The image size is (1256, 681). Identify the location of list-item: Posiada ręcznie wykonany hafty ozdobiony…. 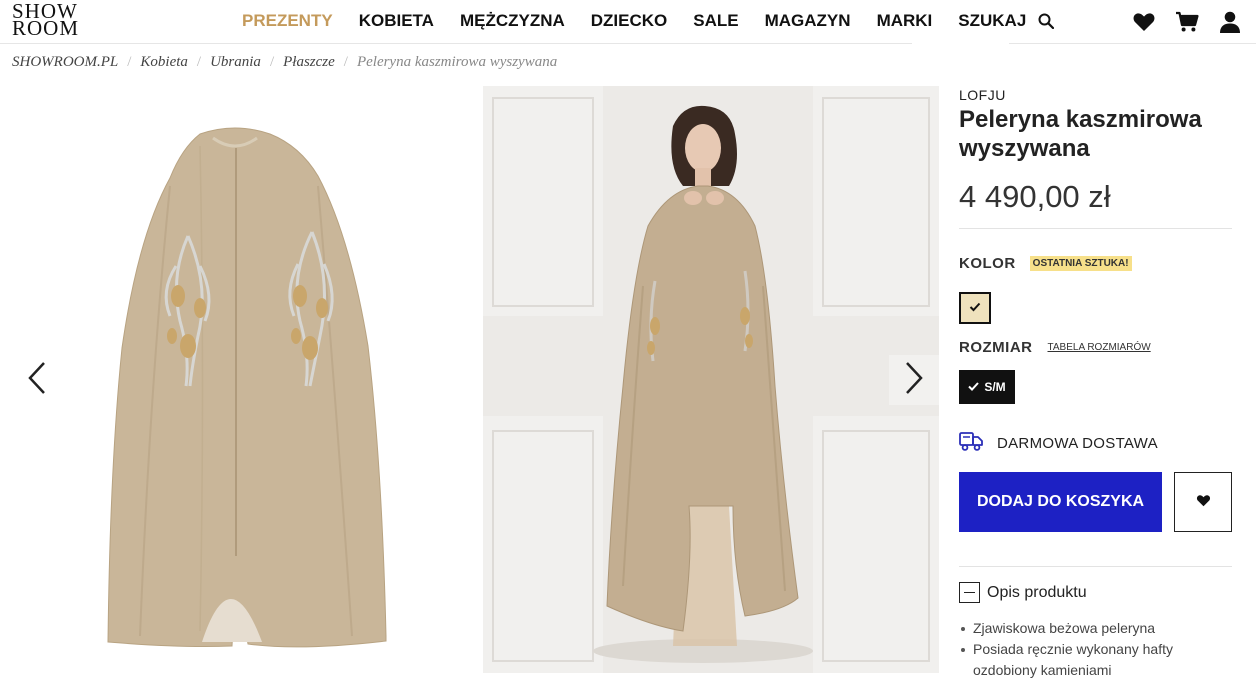
(1089, 660).